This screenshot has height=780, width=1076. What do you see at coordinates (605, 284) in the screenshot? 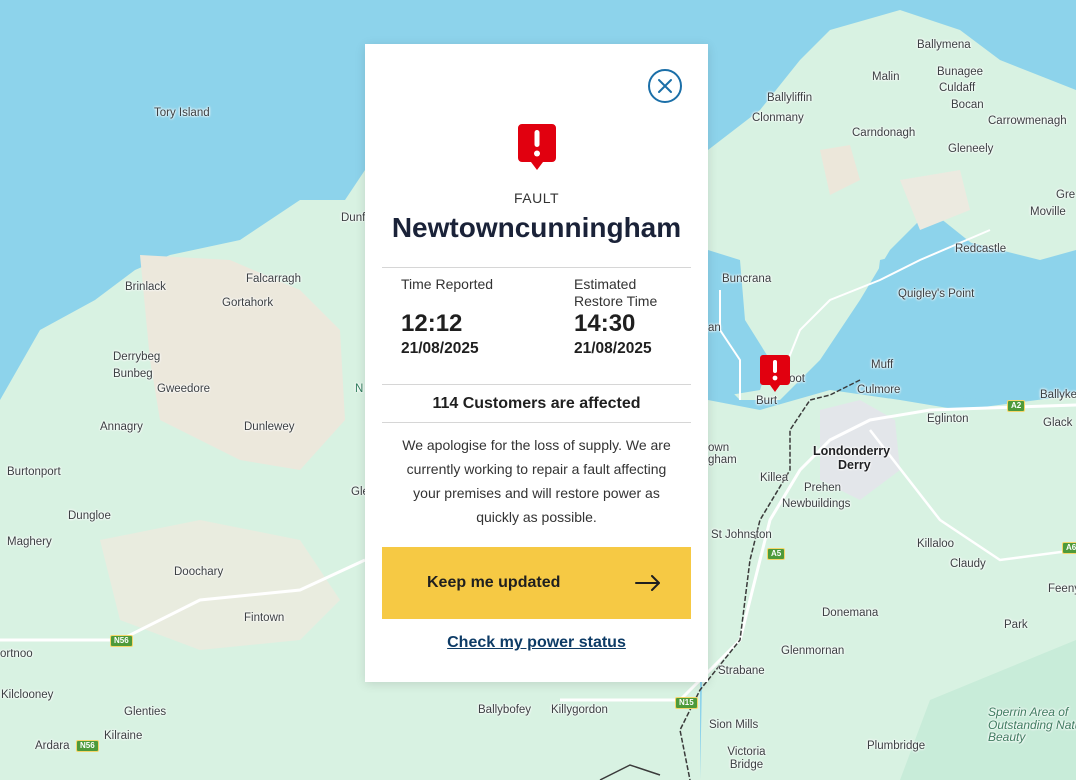
I see `restore-time-label-line1: Estimated` at bounding box center [605, 284].